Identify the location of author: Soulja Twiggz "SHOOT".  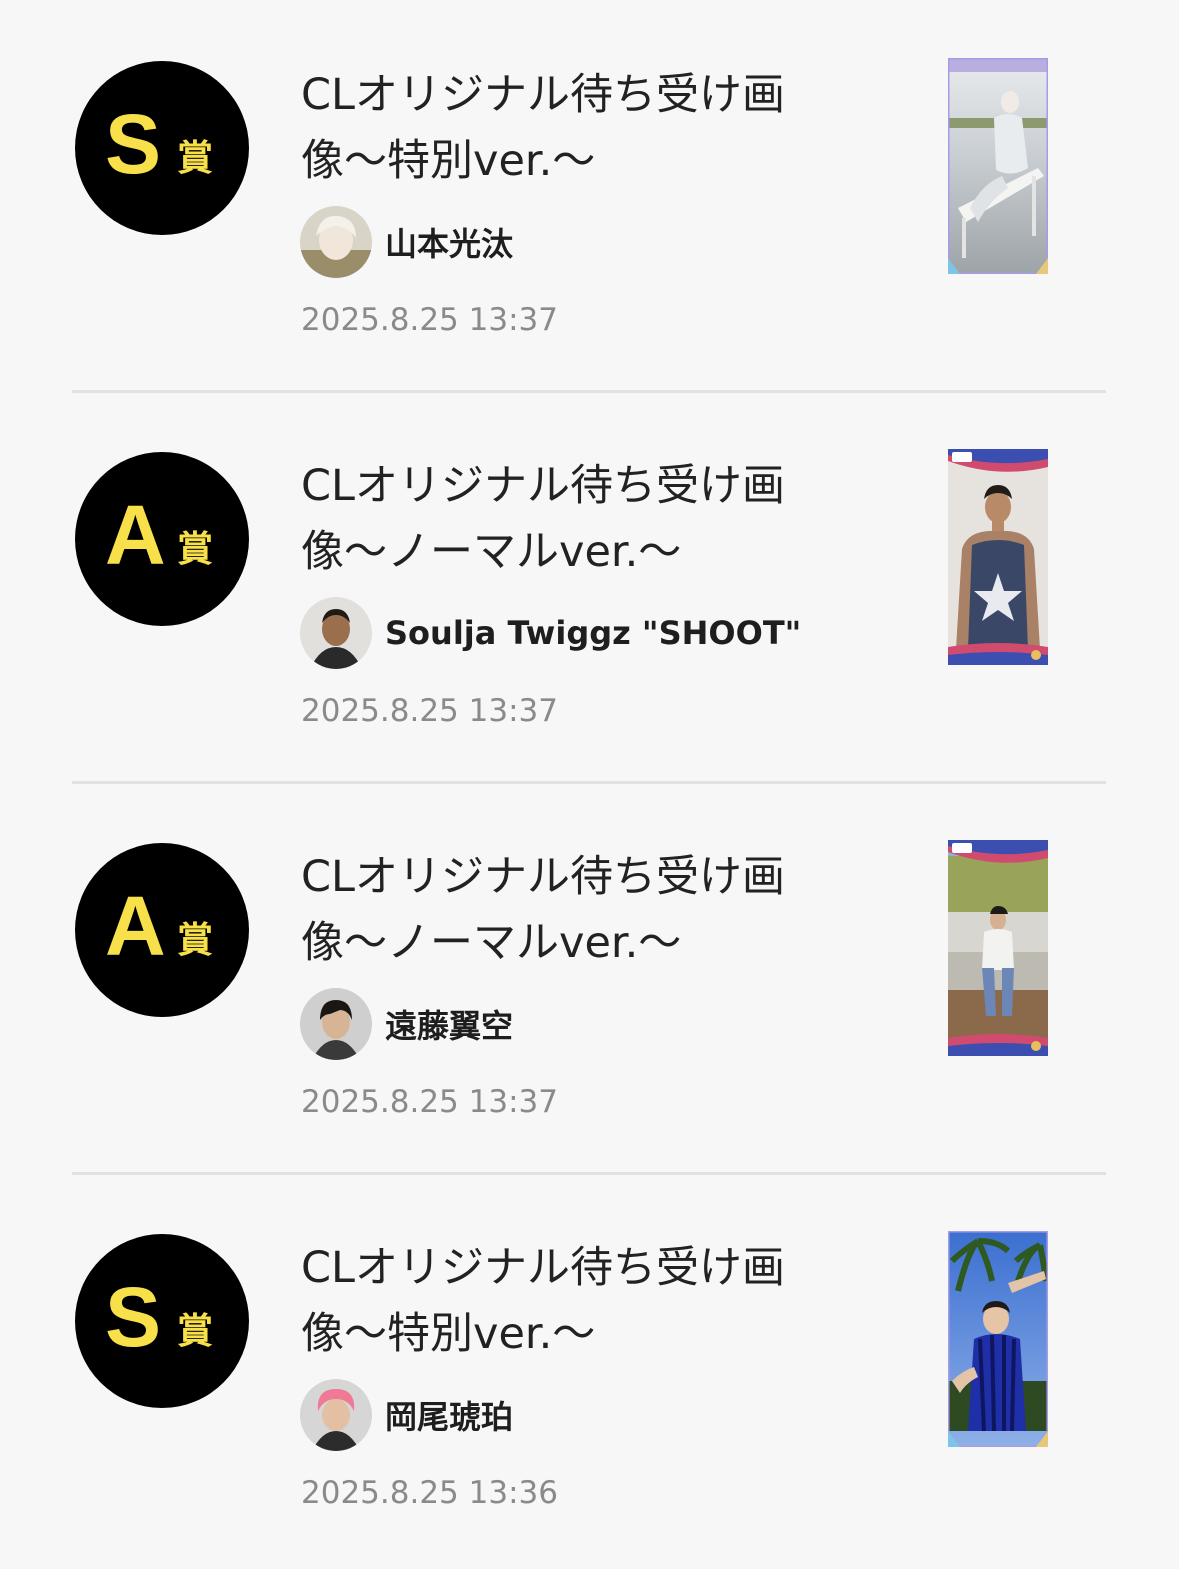
(550, 633).